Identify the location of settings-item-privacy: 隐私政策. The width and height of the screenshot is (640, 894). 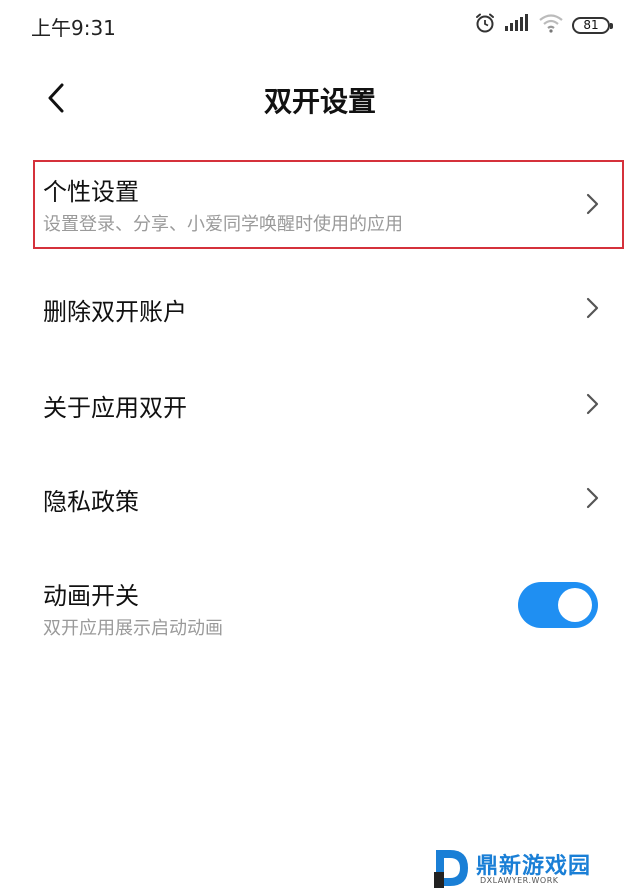
(320, 492).